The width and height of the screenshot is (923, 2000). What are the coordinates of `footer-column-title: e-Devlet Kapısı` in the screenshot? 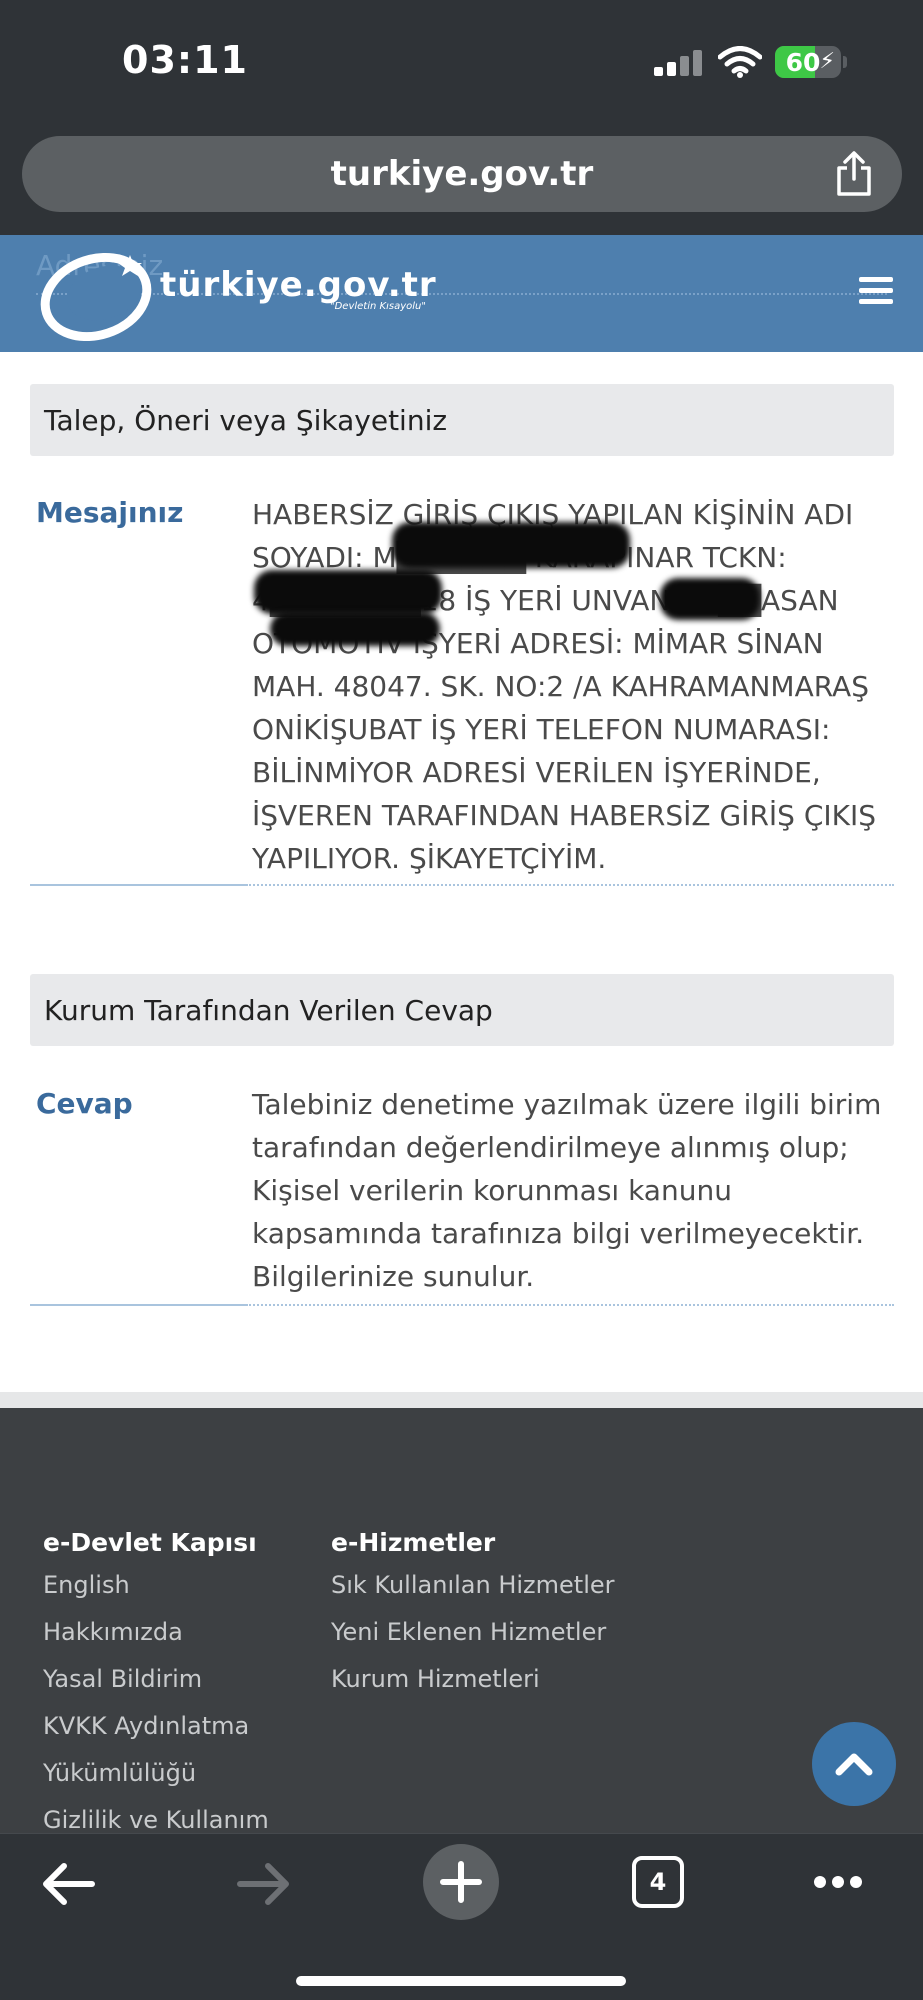 It's located at (150, 1542).